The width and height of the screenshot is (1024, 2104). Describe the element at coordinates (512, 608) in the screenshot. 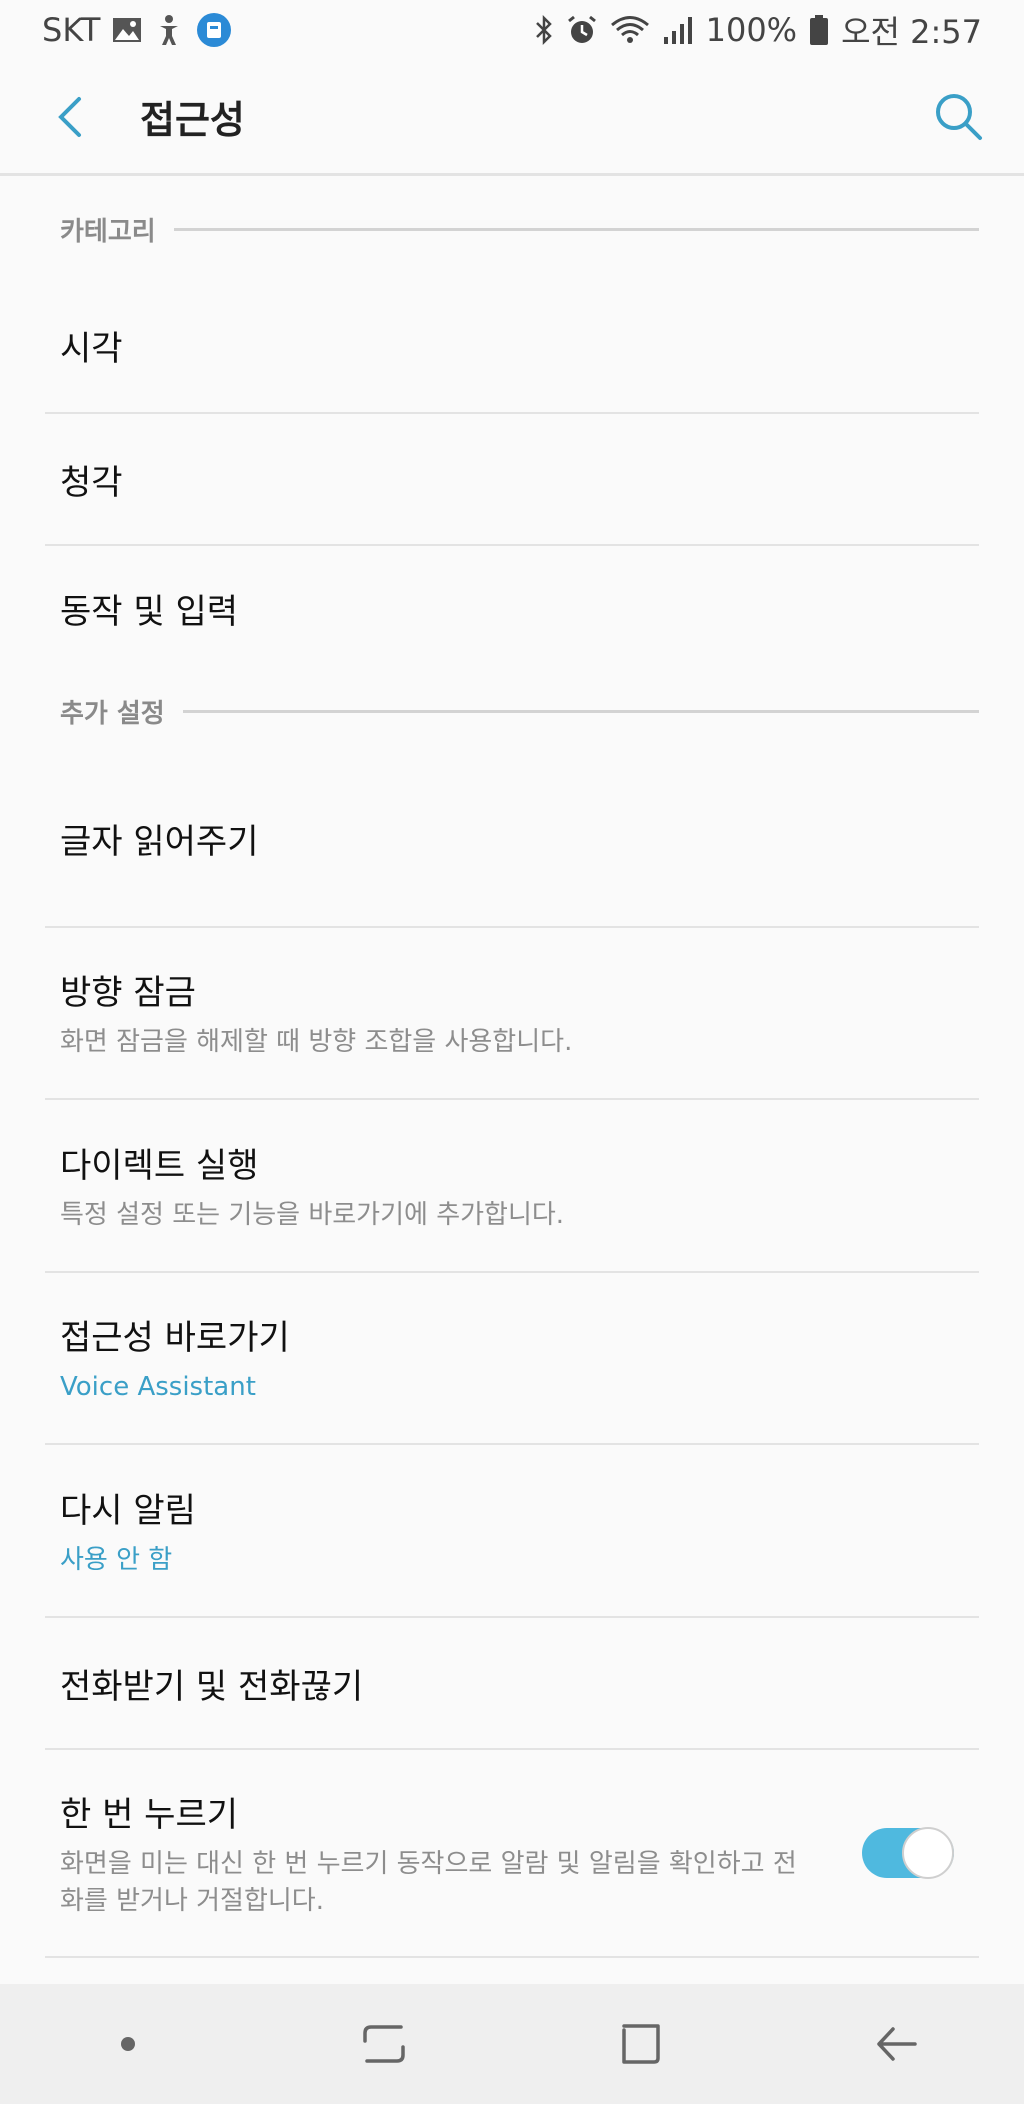

I see `setting-interaction: 동작 및 입력` at that location.